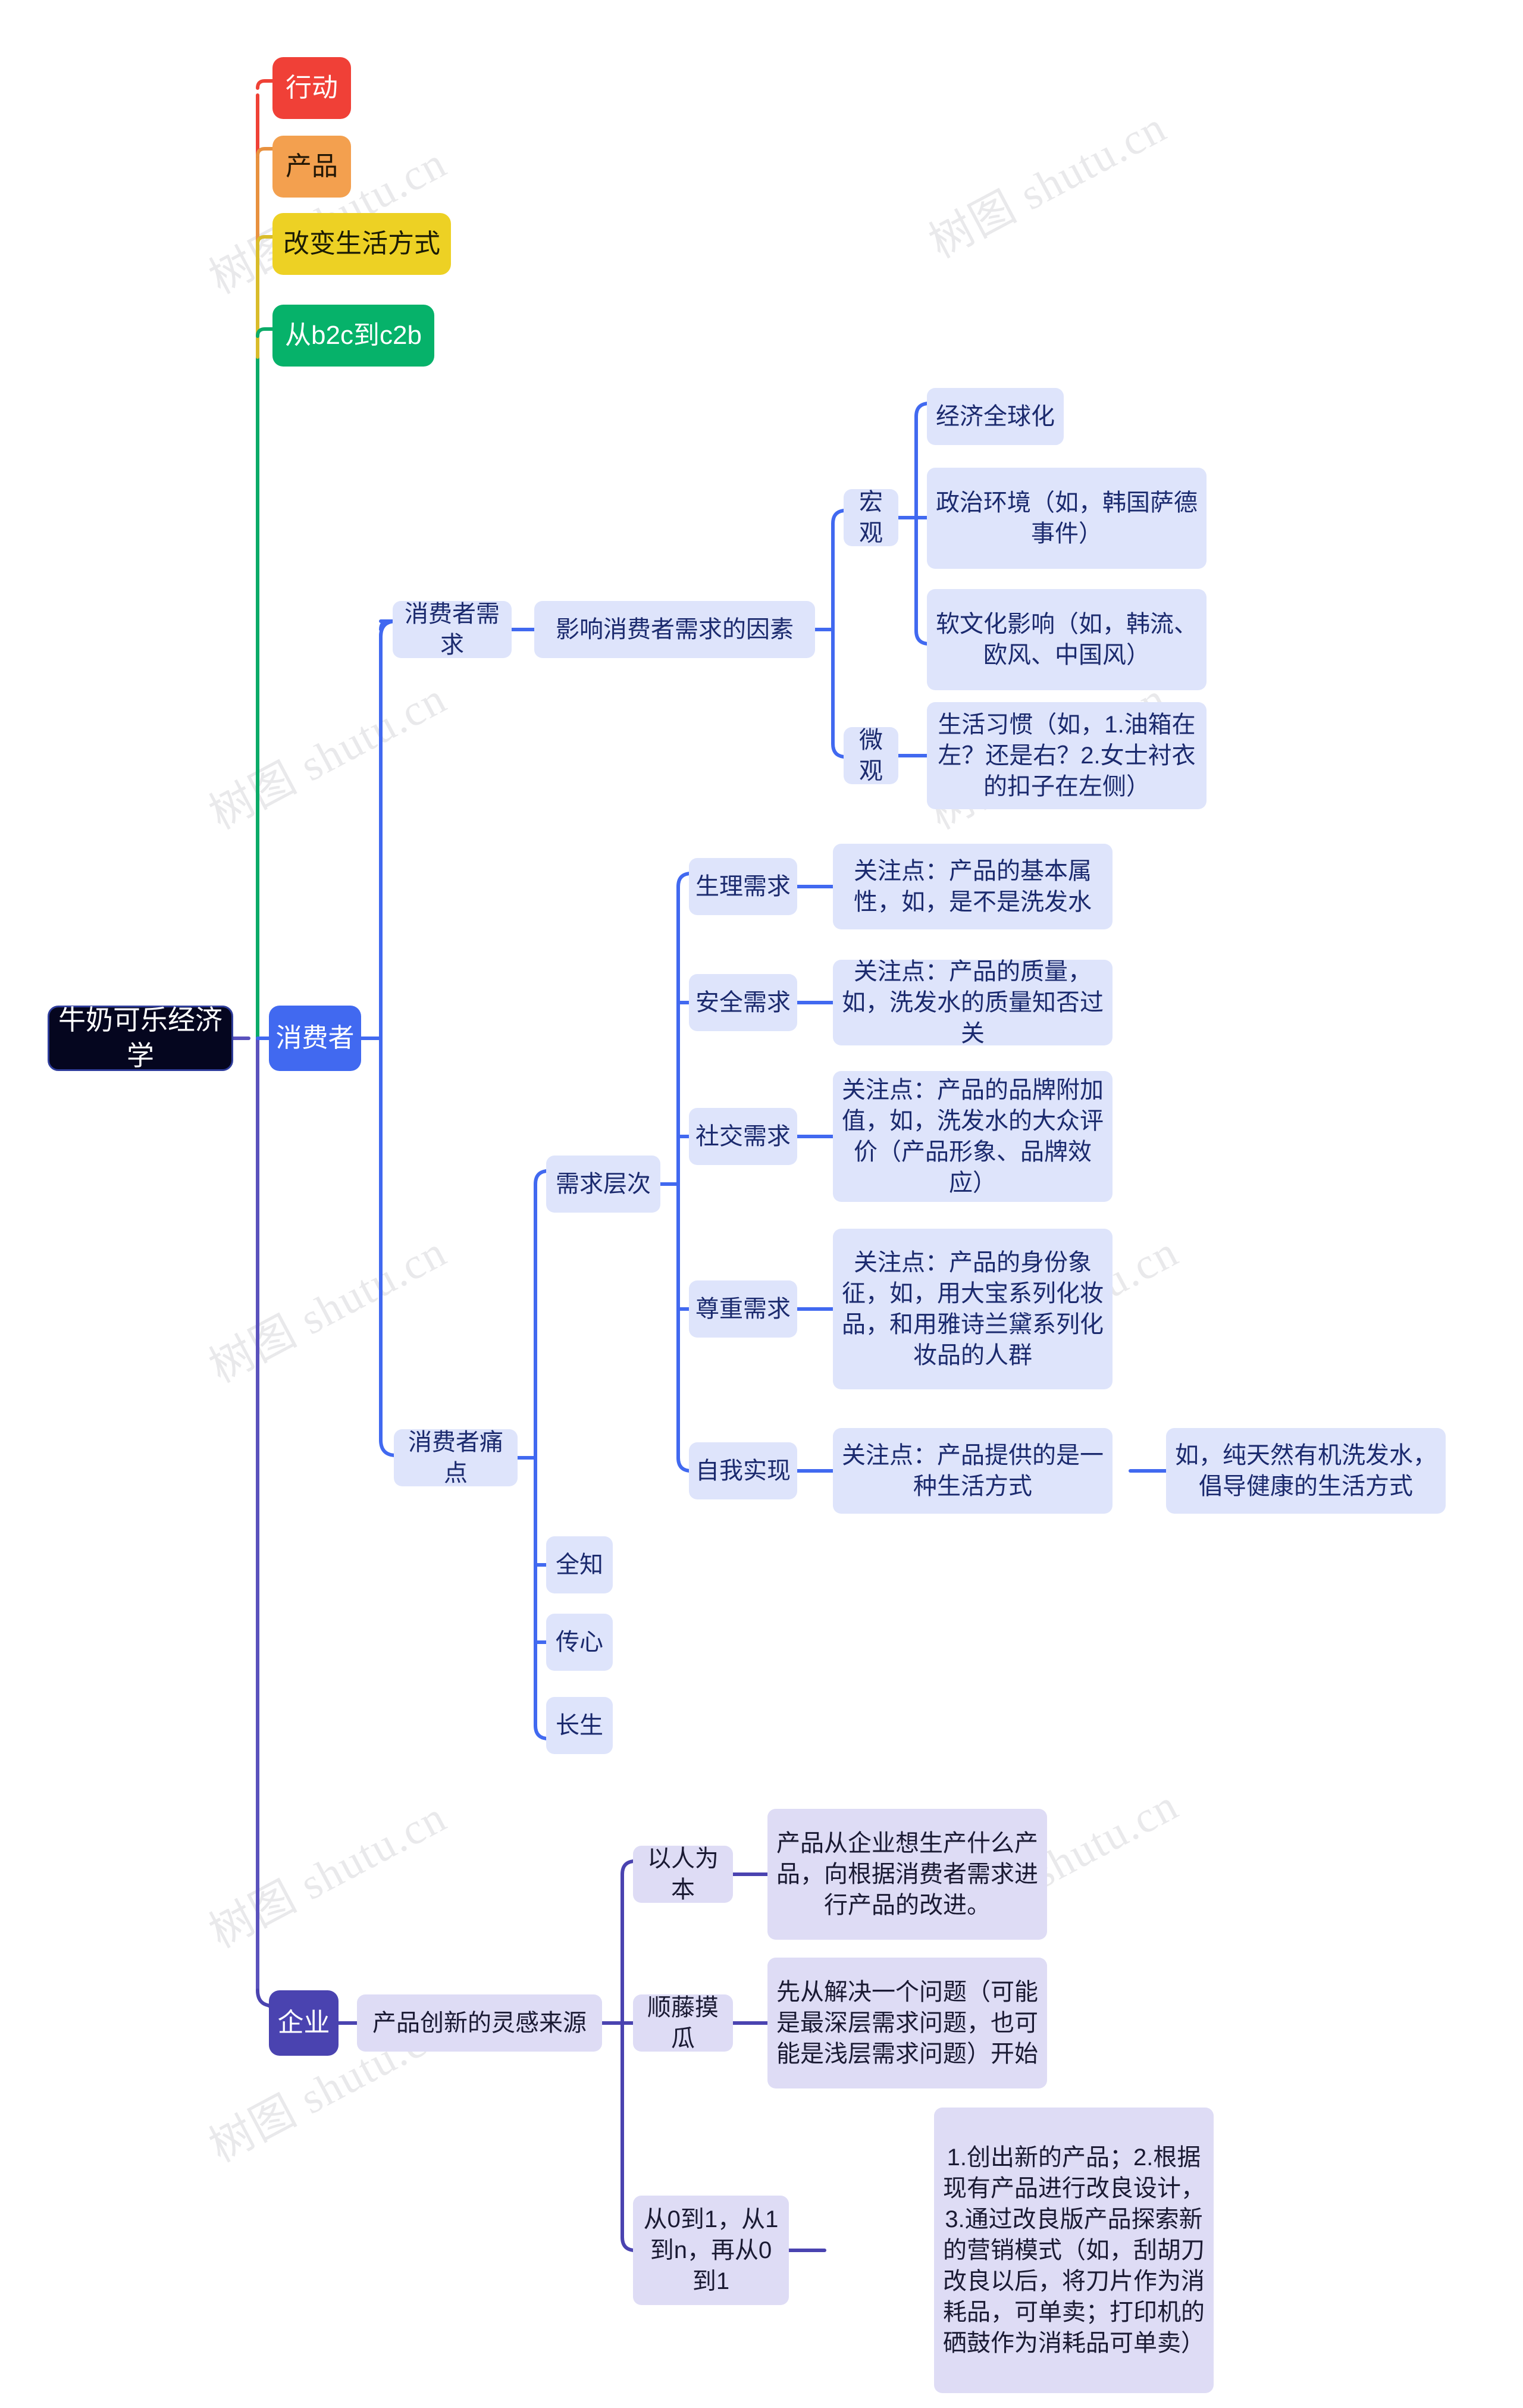 The image size is (1523, 2408). I want to click on node-action: 行动, so click(312, 88).